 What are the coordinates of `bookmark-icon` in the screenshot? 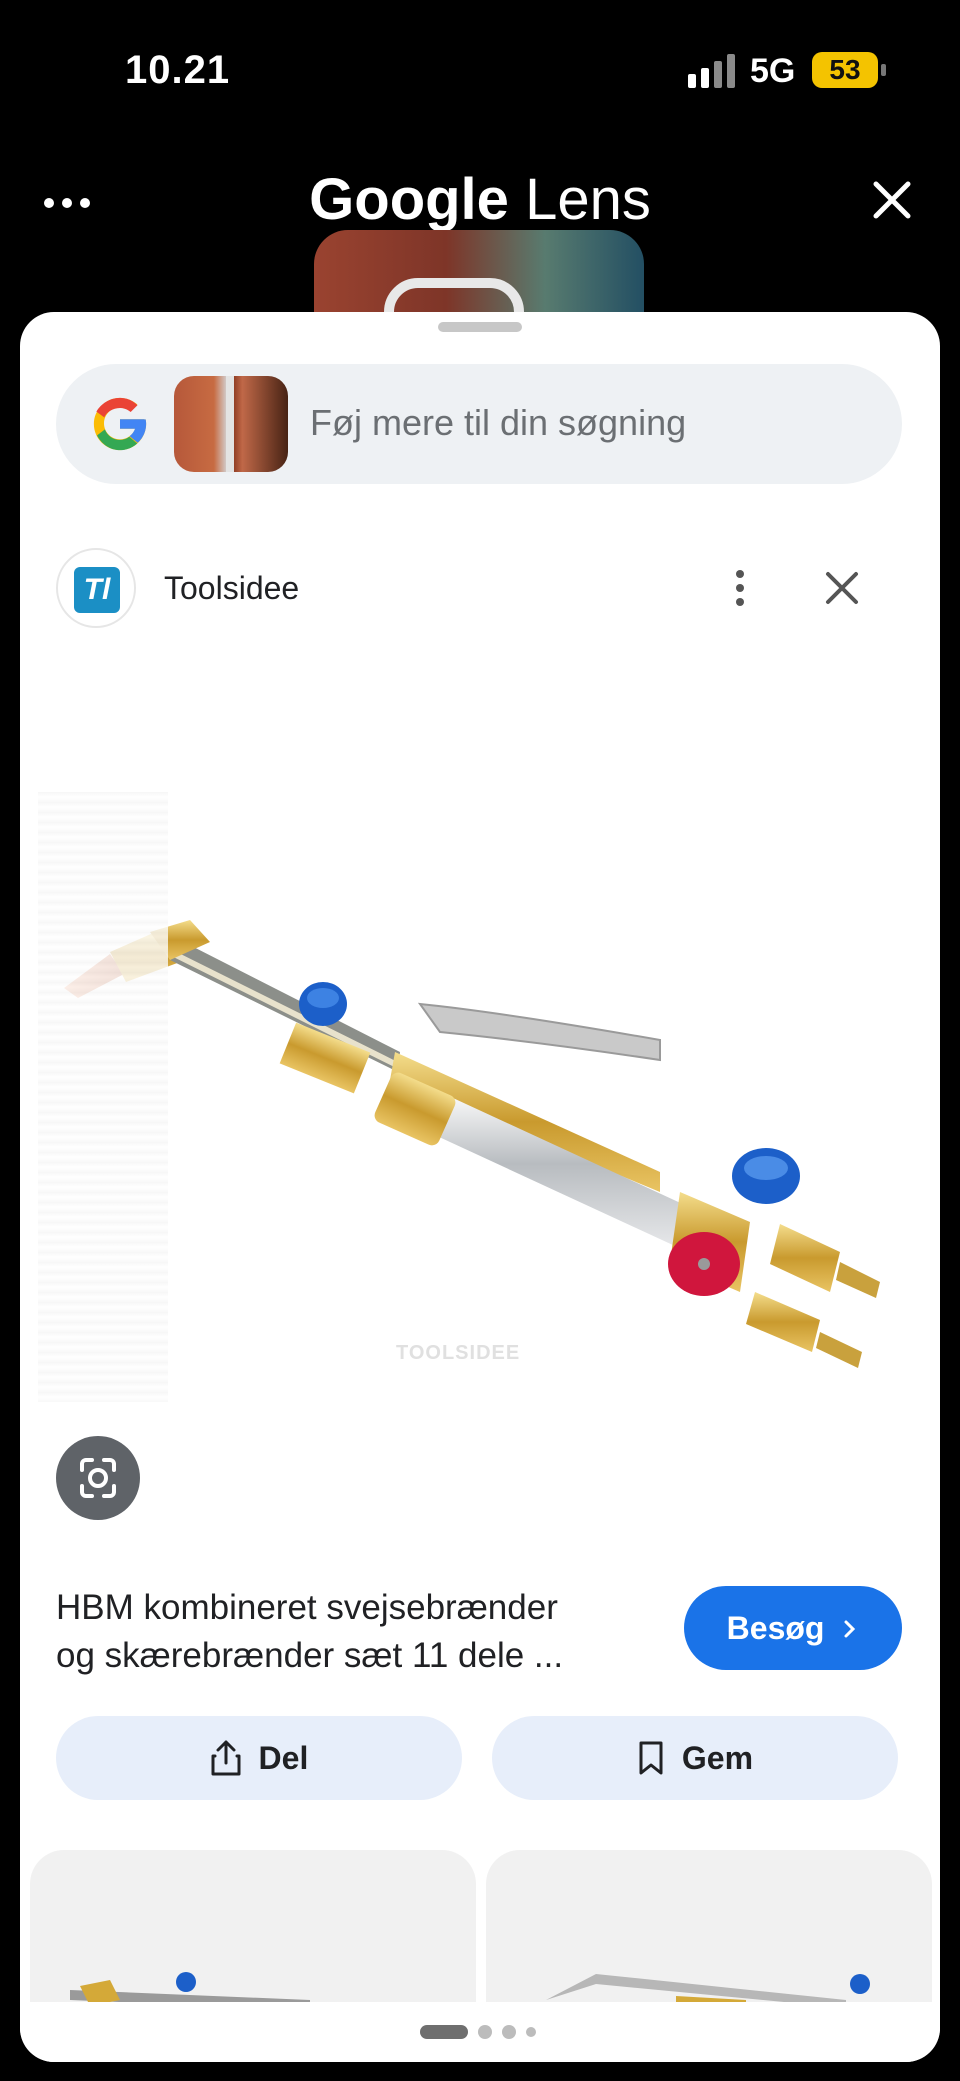 It's located at (651, 1758).